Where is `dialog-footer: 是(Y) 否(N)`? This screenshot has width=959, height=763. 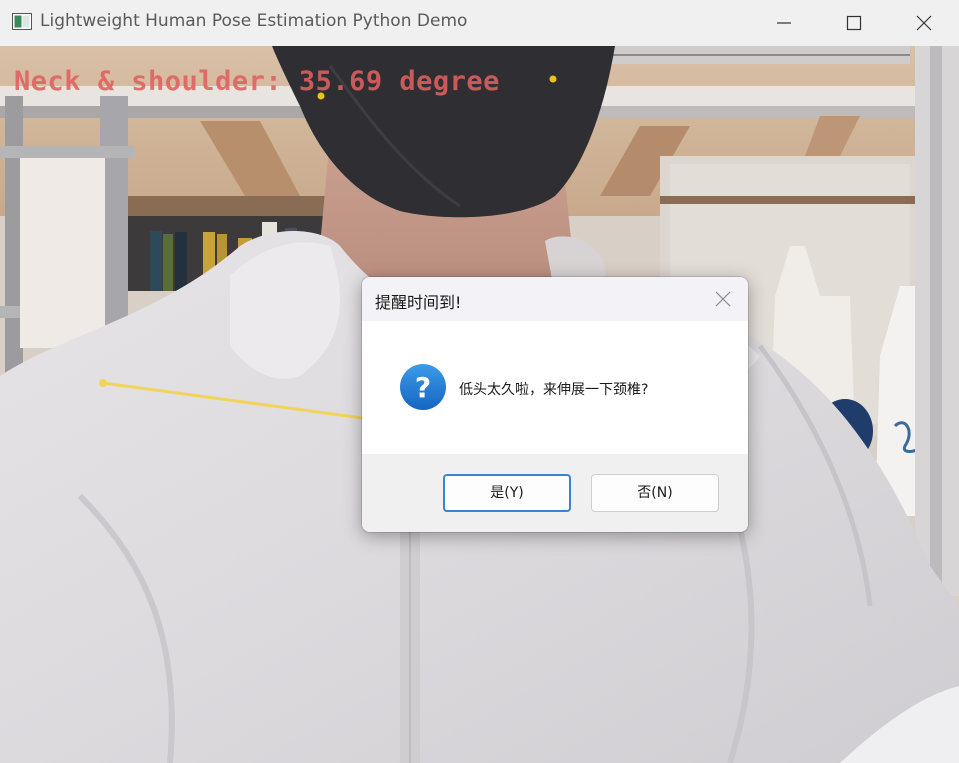 dialog-footer: 是(Y) 否(N) is located at coordinates (555, 493).